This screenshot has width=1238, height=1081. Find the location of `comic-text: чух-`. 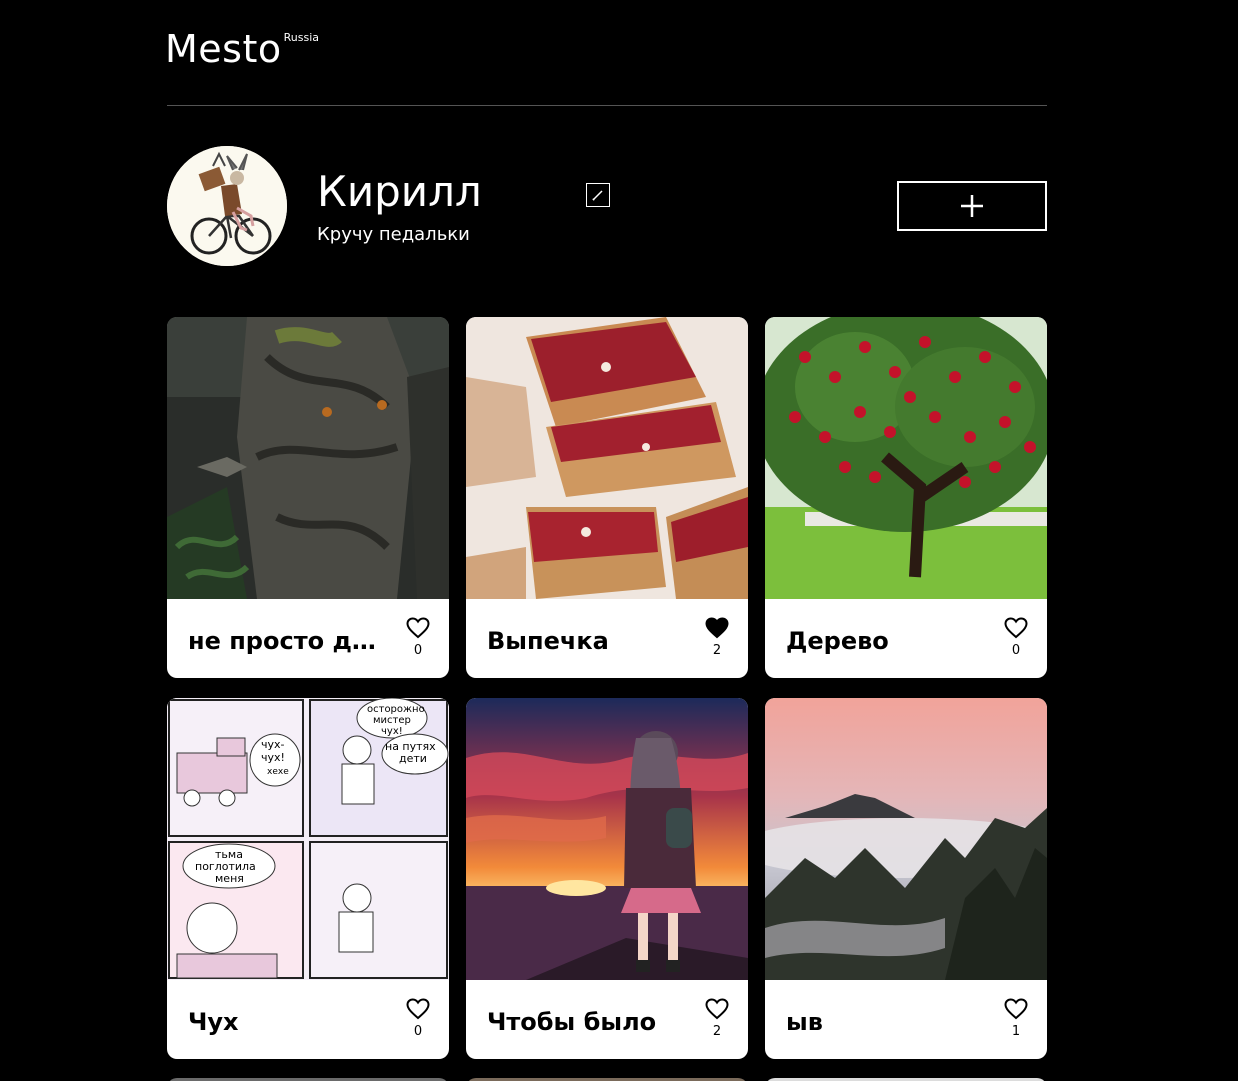

comic-text: чух- is located at coordinates (273, 744).